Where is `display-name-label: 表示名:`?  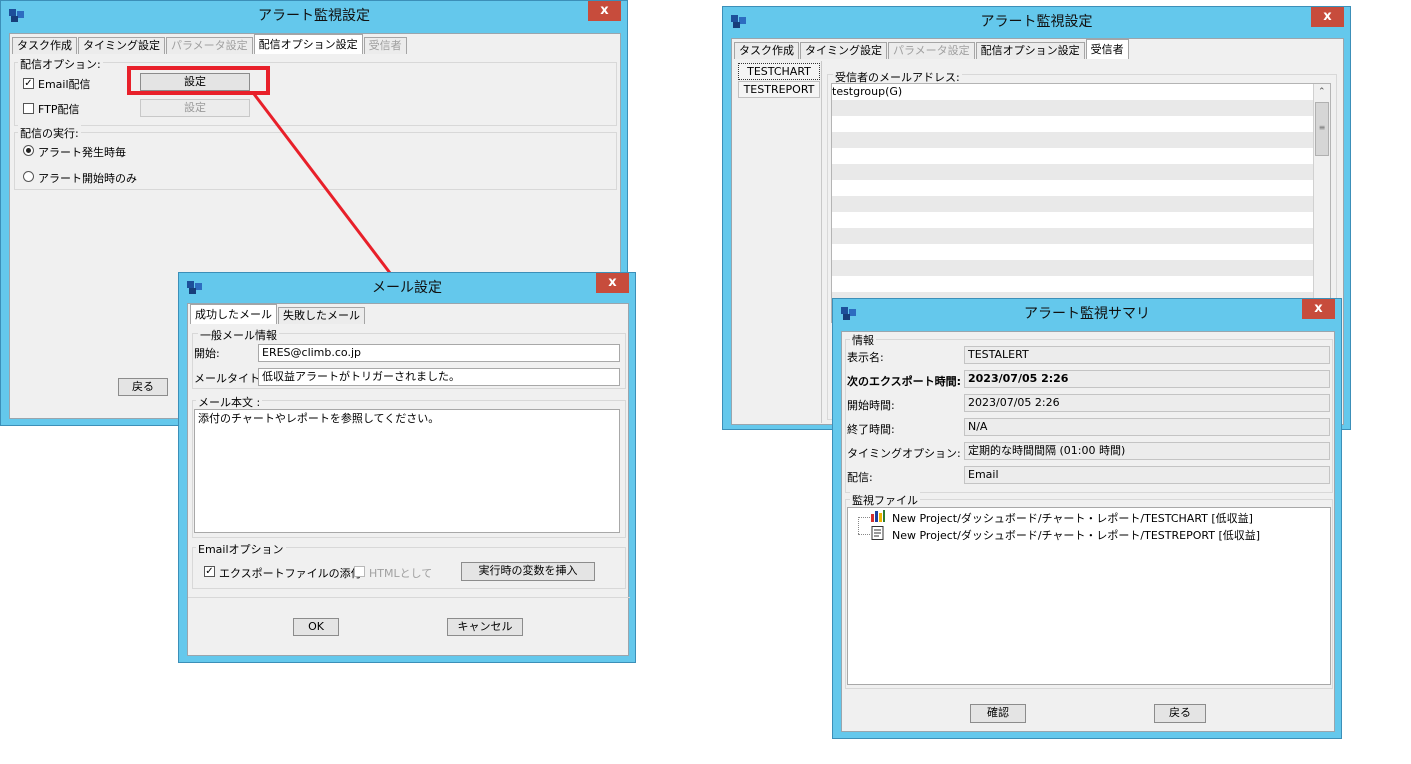 display-name-label: 表示名: is located at coordinates (865, 357).